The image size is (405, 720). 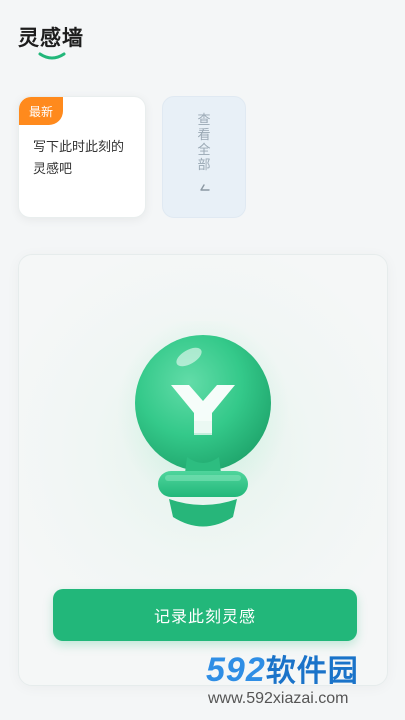 I want to click on view-all-label: 查看全部, so click(x=204, y=143).